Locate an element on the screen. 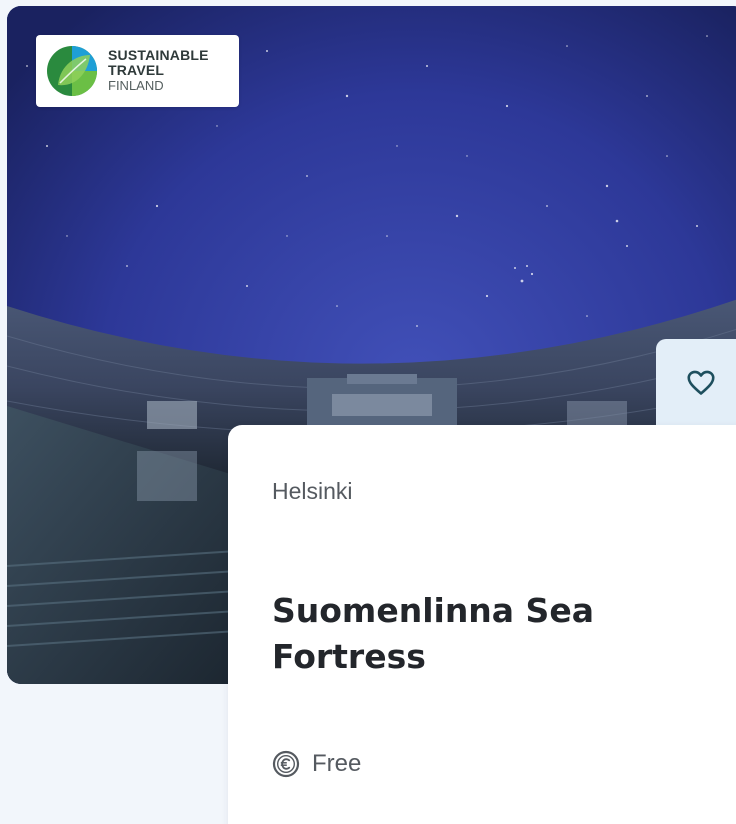 This screenshot has width=736, height=824. price-row: Free is located at coordinates (316, 764).